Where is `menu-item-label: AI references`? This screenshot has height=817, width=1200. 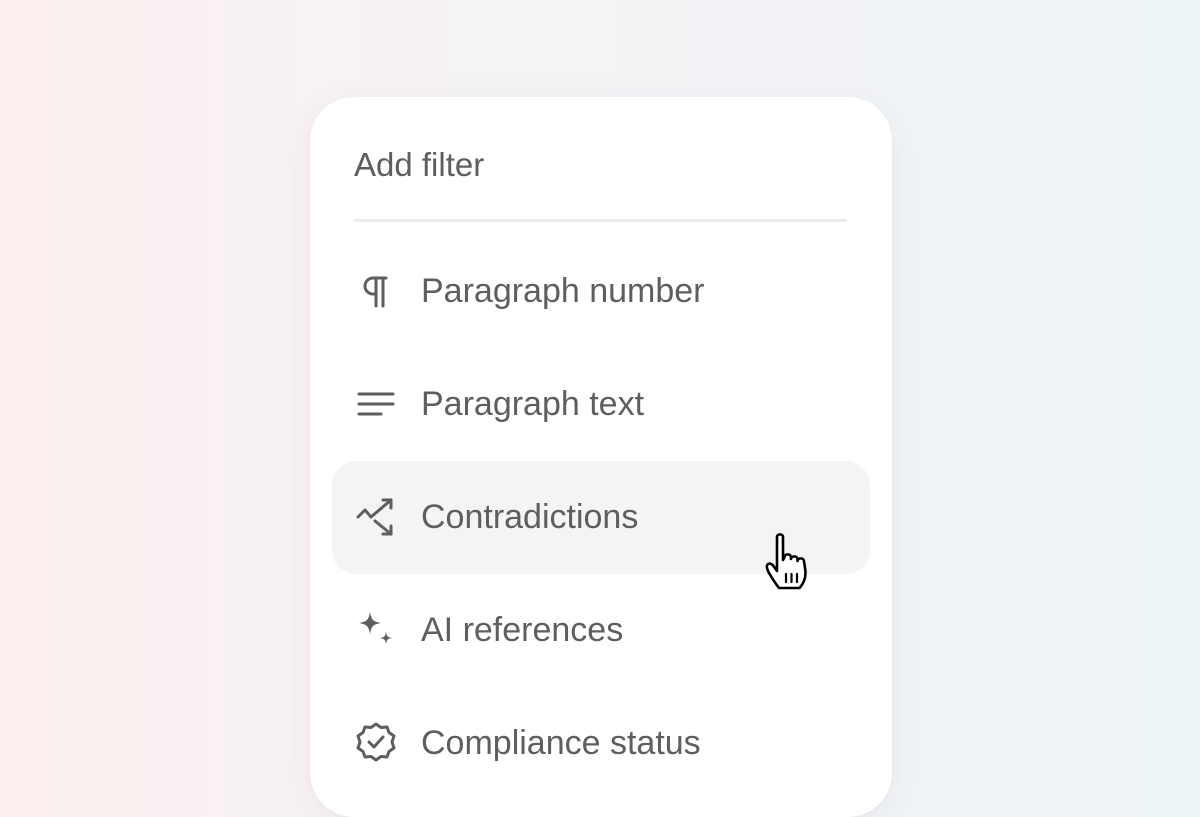
menu-item-label: AI references is located at coordinates (522, 630).